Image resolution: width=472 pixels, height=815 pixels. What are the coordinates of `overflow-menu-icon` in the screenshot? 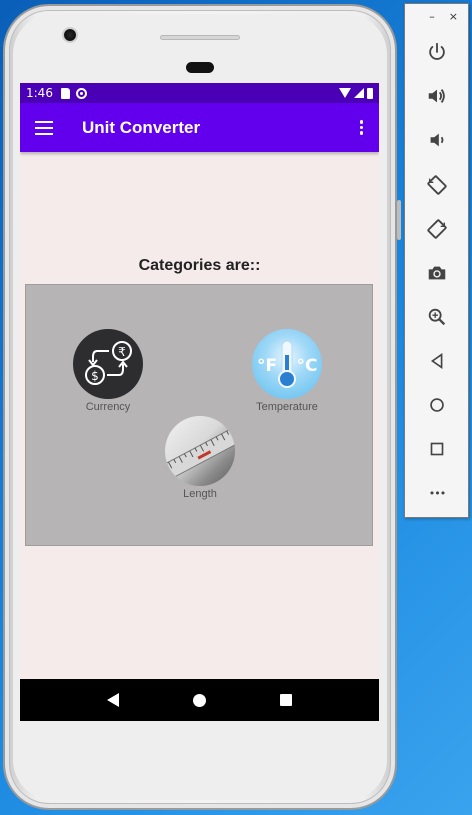 It's located at (361, 127).